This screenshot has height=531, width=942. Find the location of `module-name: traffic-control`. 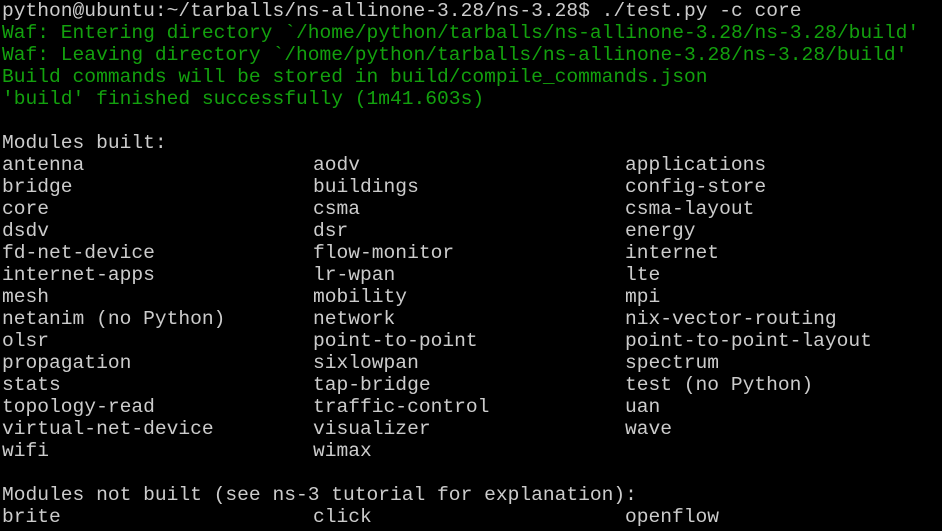

module-name: traffic-control is located at coordinates (401, 407).